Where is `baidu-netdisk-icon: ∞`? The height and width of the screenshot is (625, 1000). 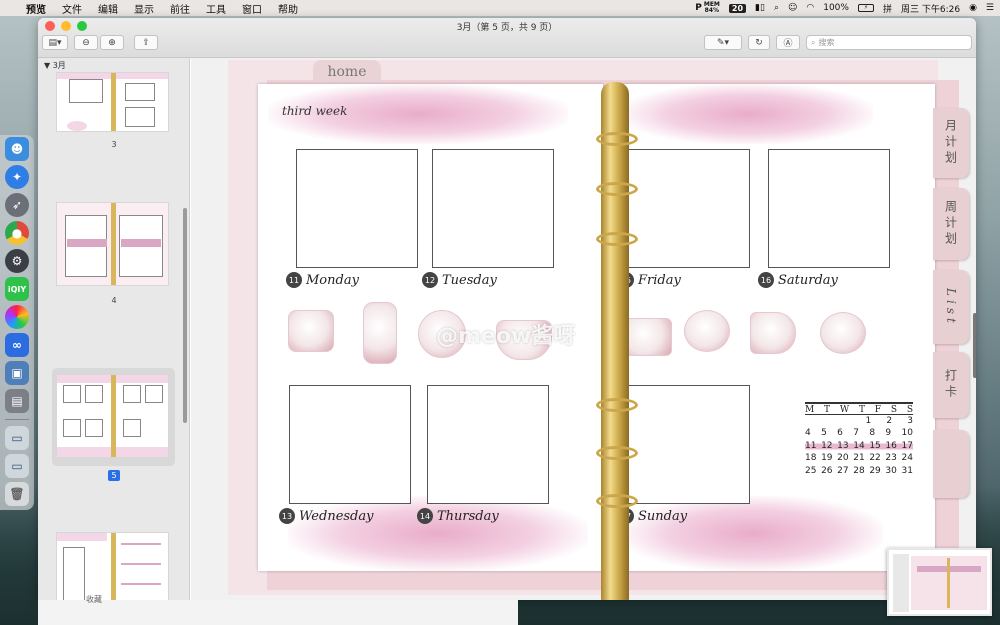 baidu-netdisk-icon: ∞ is located at coordinates (17, 345).